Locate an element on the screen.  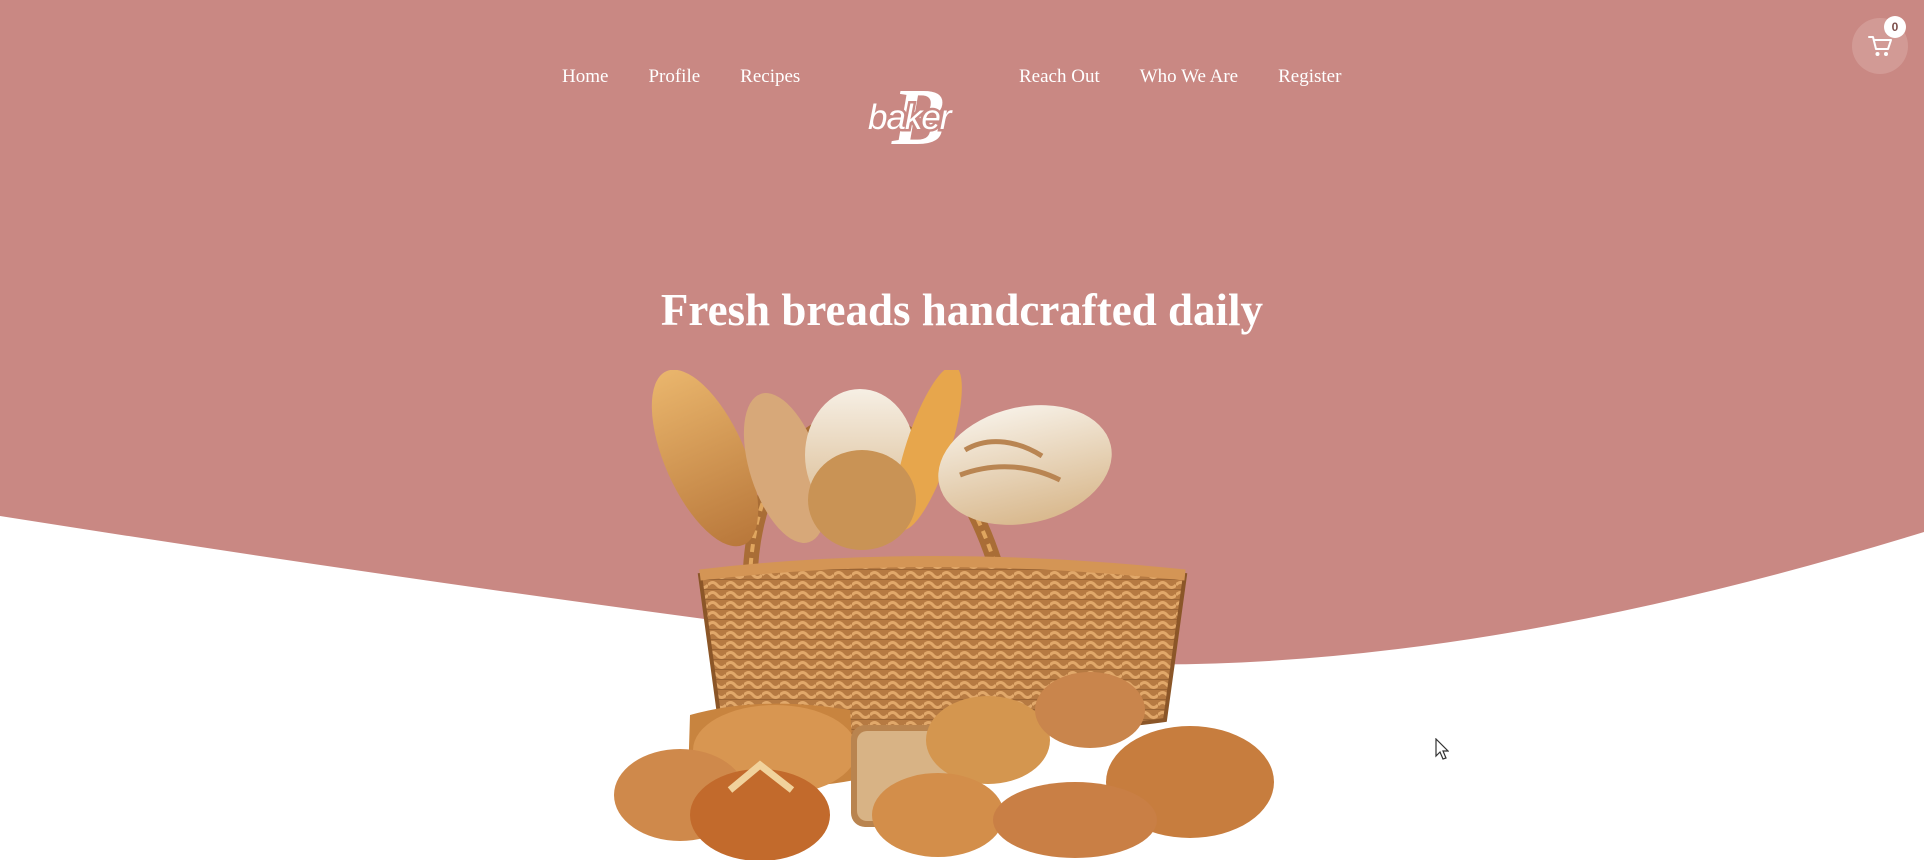
nav-reach-out-link: Reach Out is located at coordinates (1059, 77).